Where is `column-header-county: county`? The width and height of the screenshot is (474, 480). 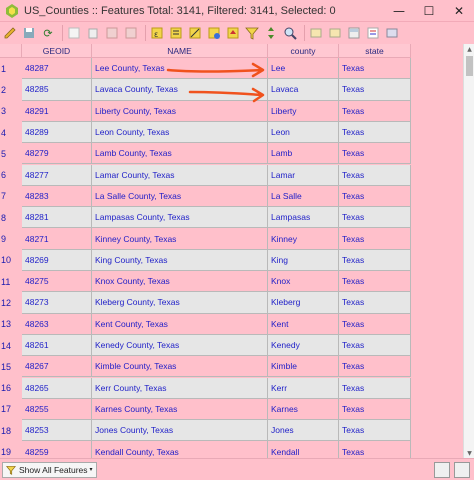 column-header-county: county is located at coordinates (303, 51).